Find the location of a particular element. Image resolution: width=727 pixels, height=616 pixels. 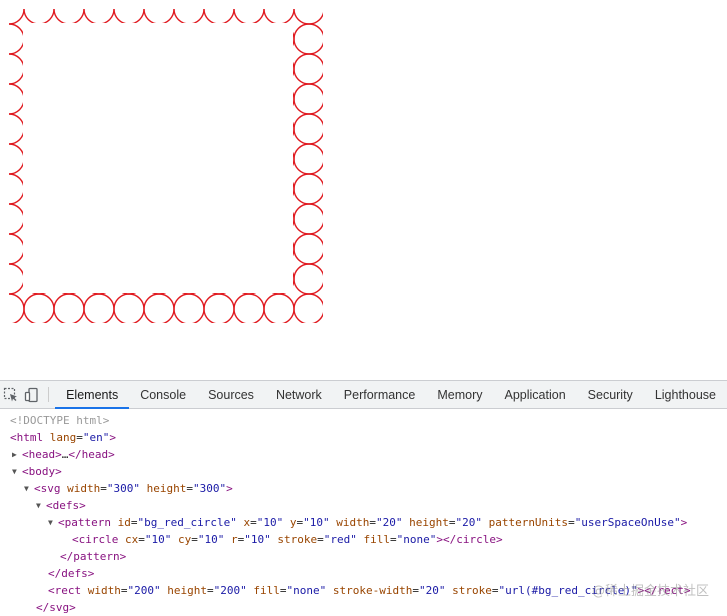

attr-name: r is located at coordinates (234, 539).